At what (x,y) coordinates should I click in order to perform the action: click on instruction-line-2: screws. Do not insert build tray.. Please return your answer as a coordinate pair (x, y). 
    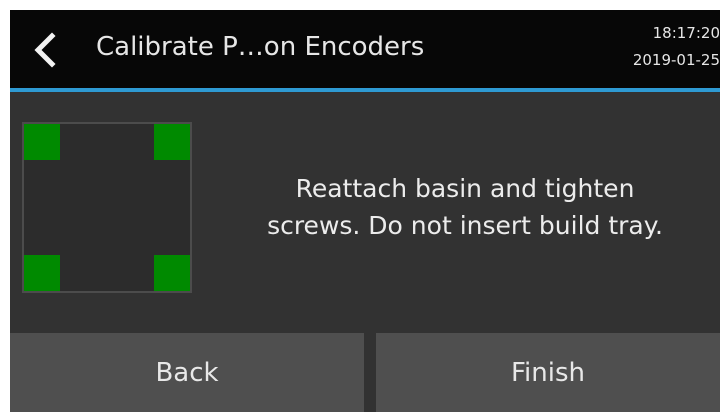
    Looking at the image, I should click on (465, 225).